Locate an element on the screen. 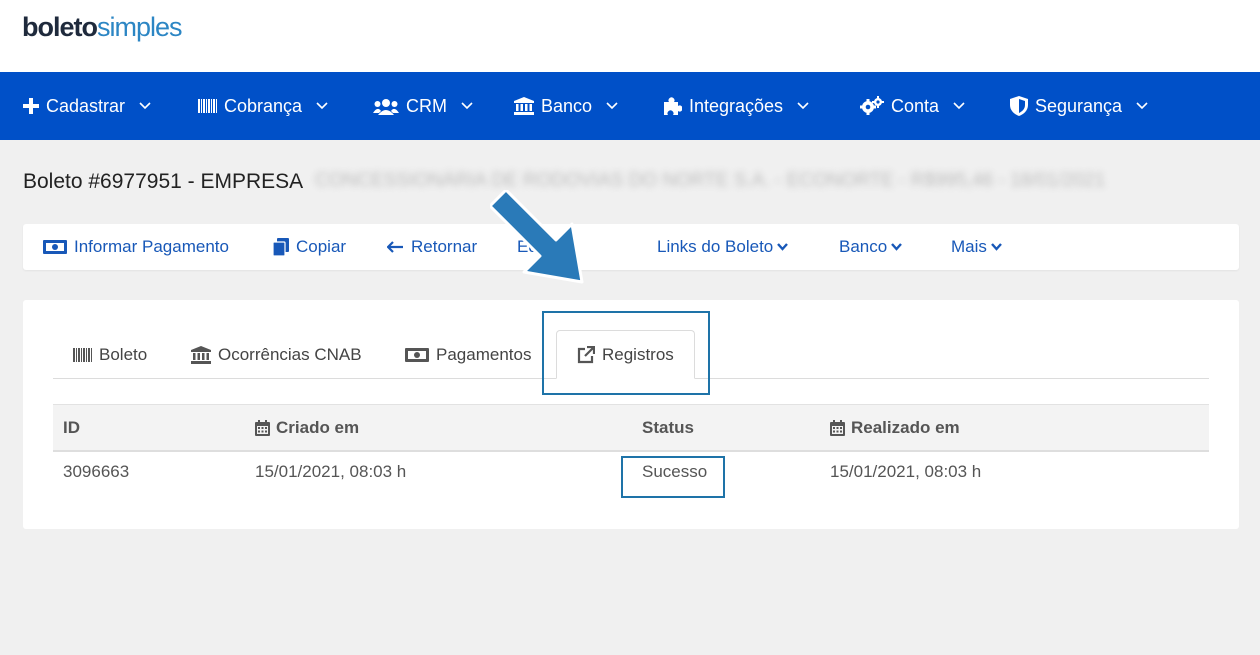 The width and height of the screenshot is (1260, 655). column-header-realizado-em: Realizado em is located at coordinates (895, 428).